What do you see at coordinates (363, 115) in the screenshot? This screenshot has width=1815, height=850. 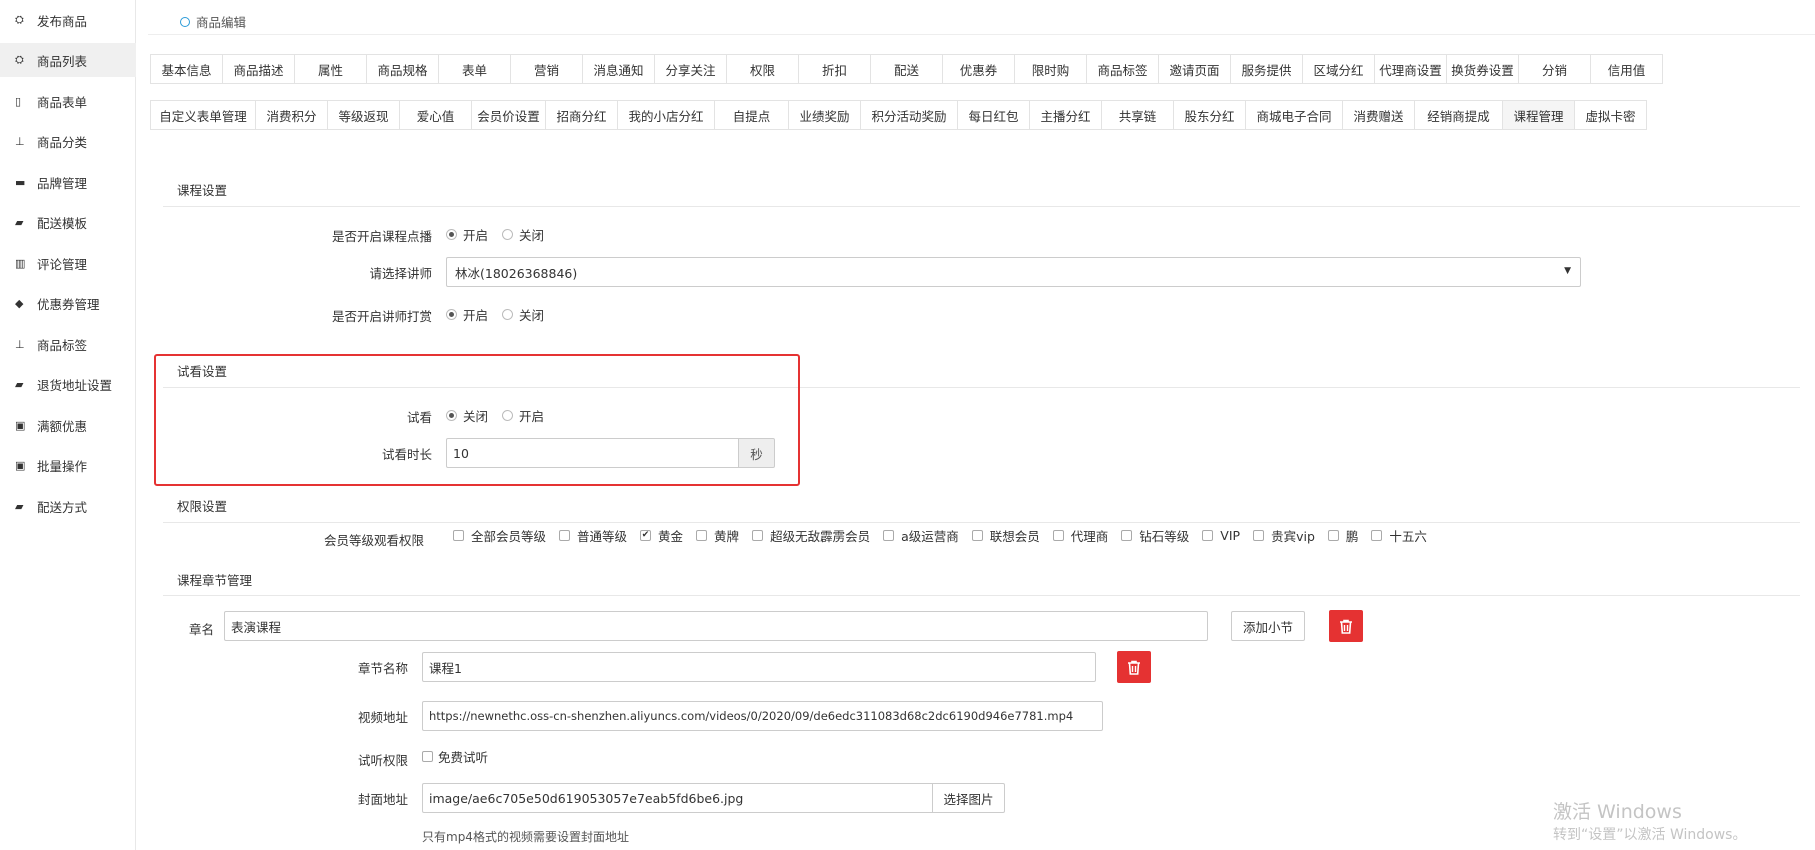 I see `tab: 等级返现` at bounding box center [363, 115].